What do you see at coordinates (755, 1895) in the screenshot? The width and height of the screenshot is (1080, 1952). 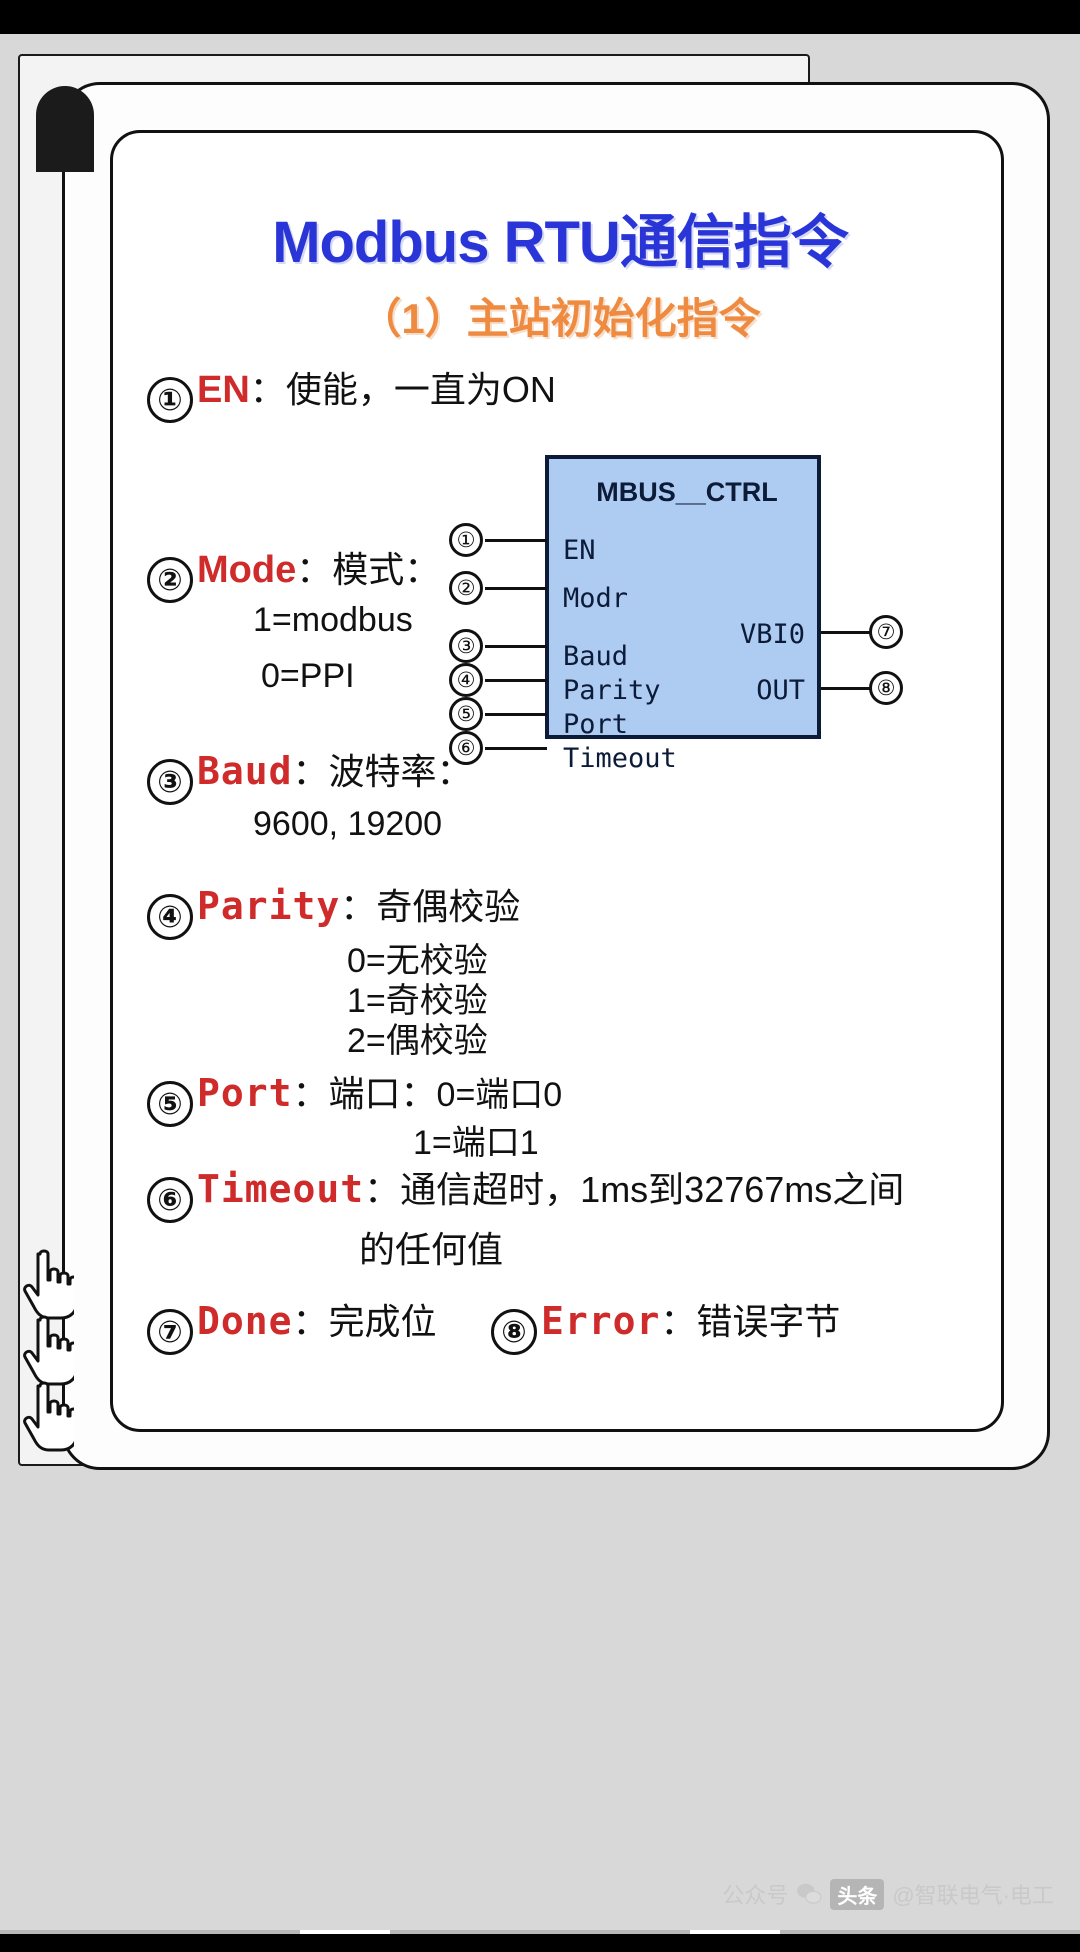 I see `watermark-prefix: 公众号` at bounding box center [755, 1895].